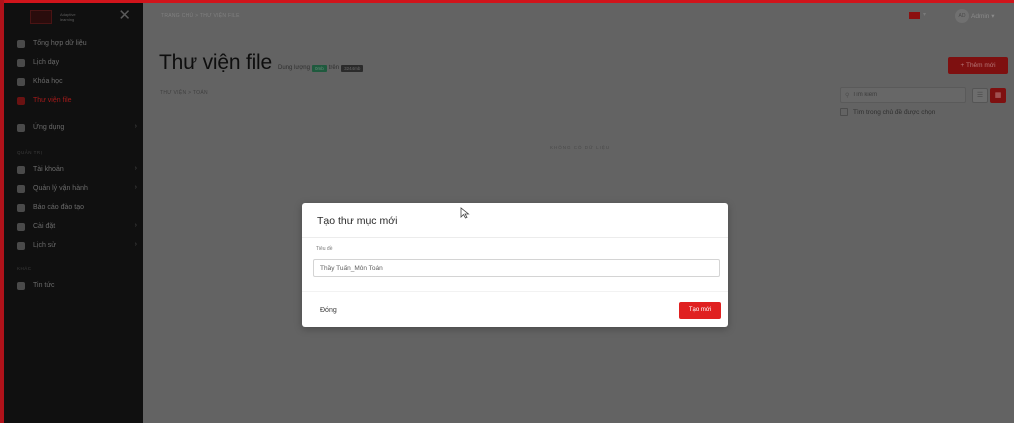  What do you see at coordinates (980, 16) in the screenshot?
I see `user-name: Admin` at bounding box center [980, 16].